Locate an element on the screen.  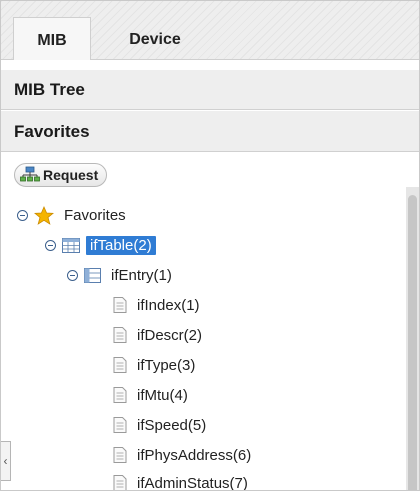
tree-leaf-label: ifDescr(2) is located at coordinates (170, 335).